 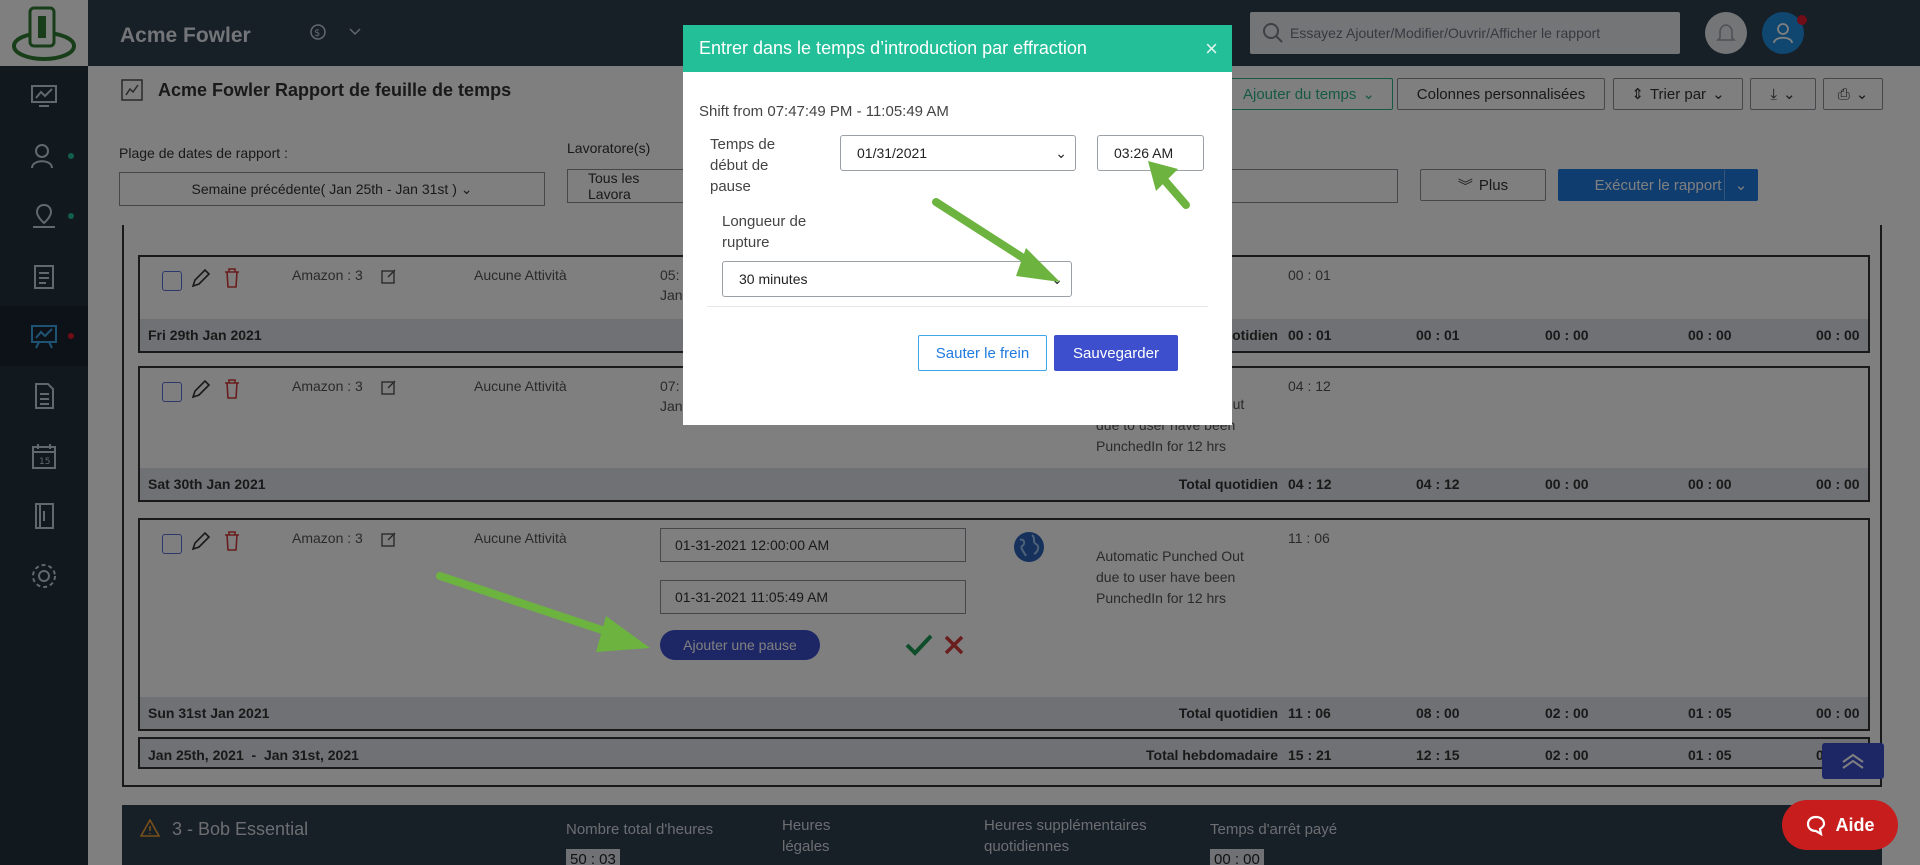 I want to click on break-date-value: 01/31/2021, so click(x=892, y=153).